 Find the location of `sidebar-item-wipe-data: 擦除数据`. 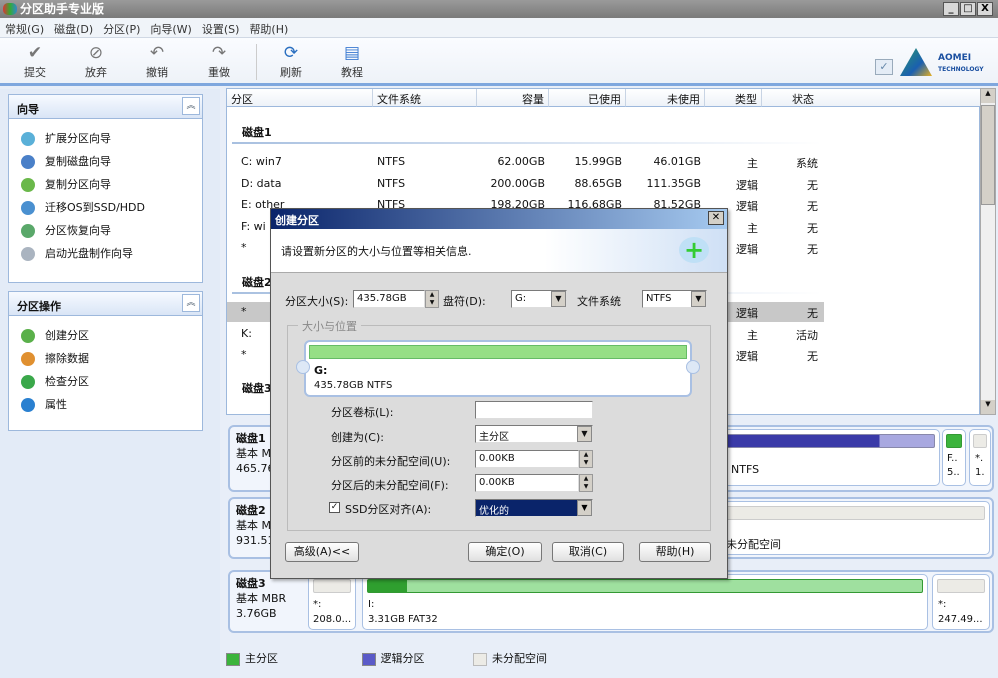

sidebar-item-wipe-data: 擦除数据 is located at coordinates (105, 356).